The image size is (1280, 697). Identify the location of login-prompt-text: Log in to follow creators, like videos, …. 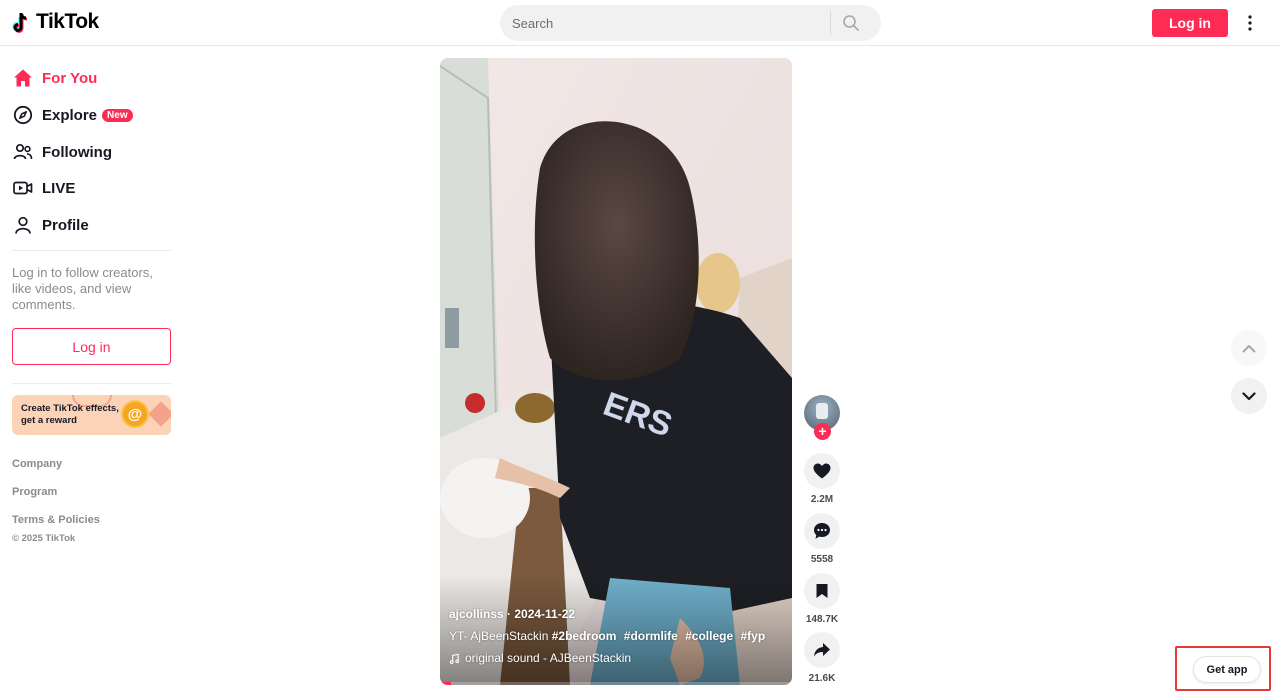
(82, 288).